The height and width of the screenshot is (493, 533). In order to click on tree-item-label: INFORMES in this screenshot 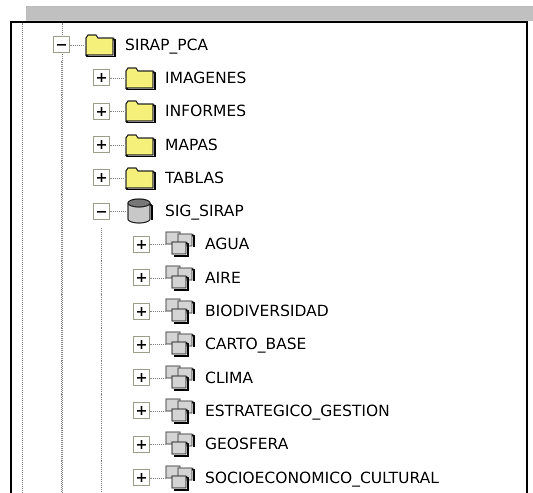, I will do `click(205, 111)`.